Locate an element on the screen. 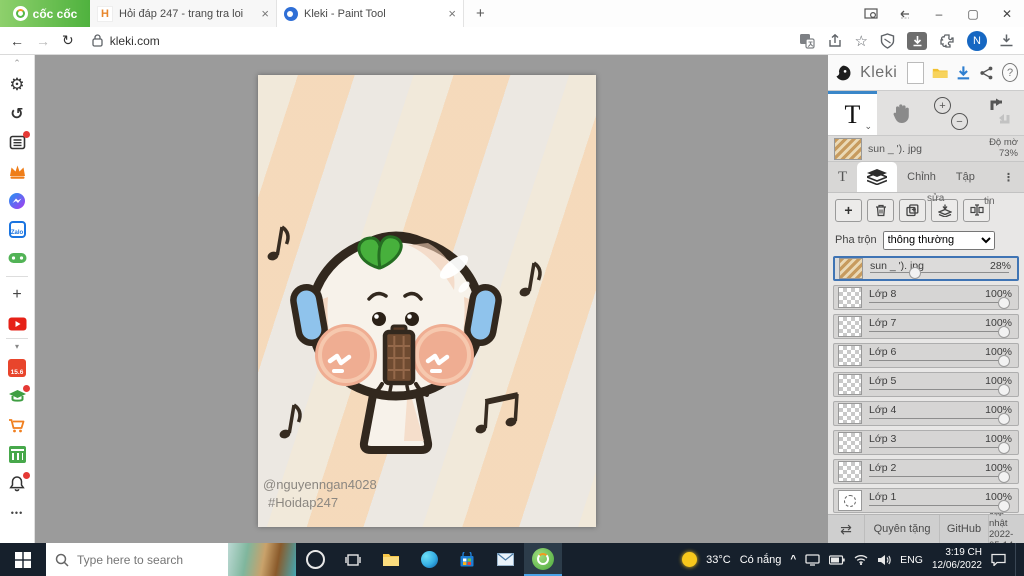  add-app-icon: + is located at coordinates (17, 294).